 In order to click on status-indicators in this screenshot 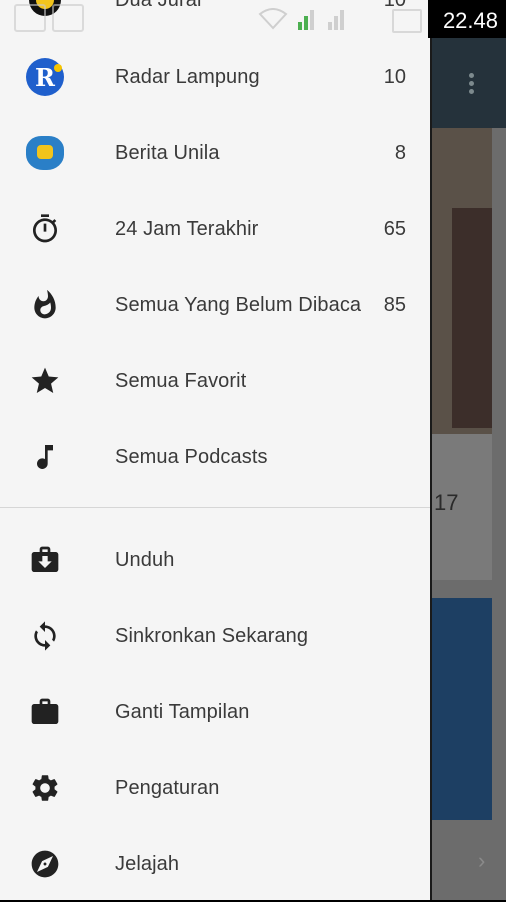, I will do `click(303, 19)`.